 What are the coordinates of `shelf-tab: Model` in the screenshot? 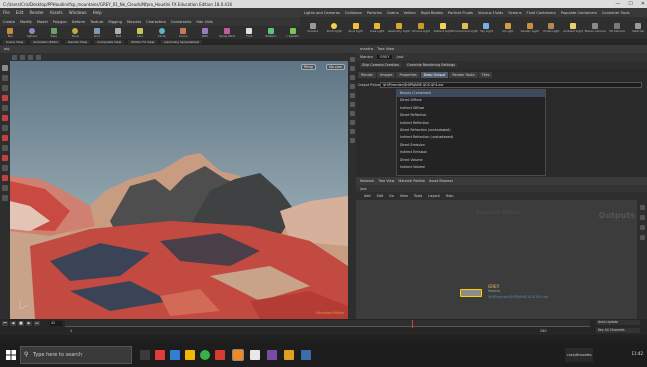 It's located at (42, 22).